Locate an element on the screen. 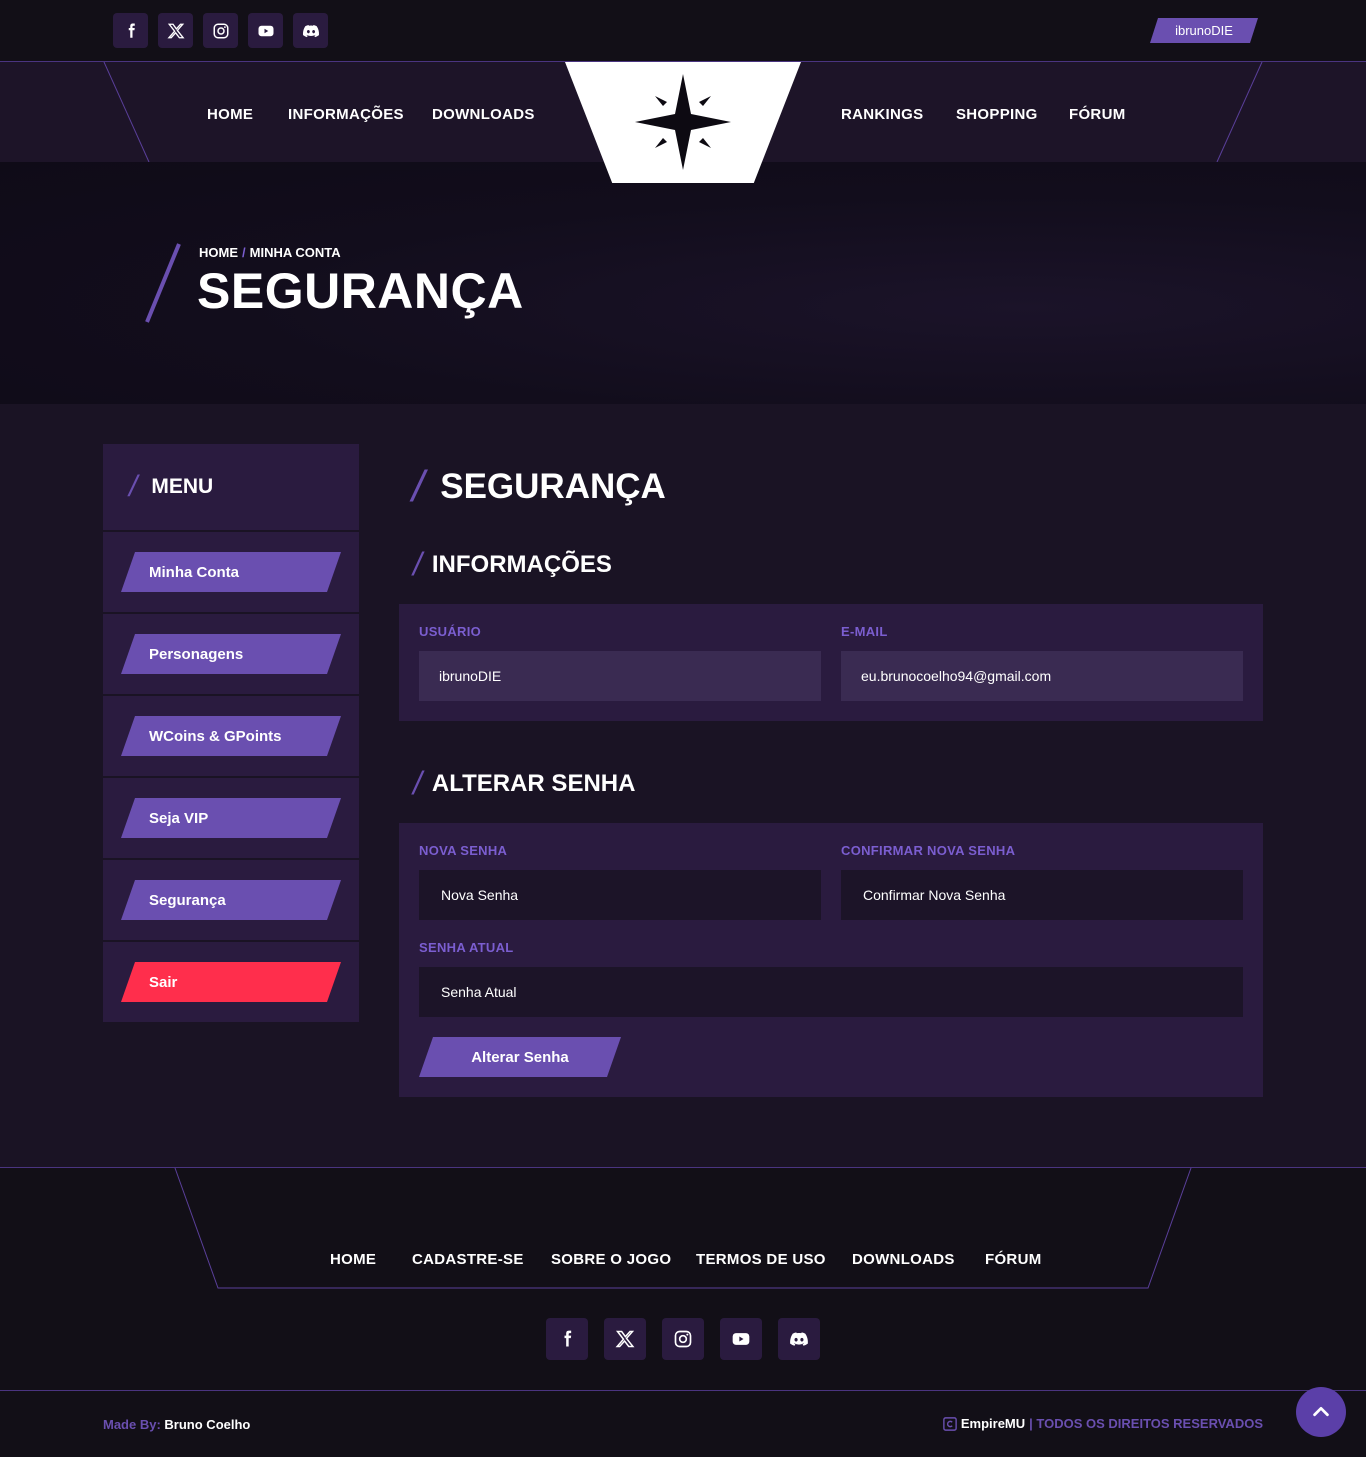  sidebar-item-sair: Sair is located at coordinates (231, 982).